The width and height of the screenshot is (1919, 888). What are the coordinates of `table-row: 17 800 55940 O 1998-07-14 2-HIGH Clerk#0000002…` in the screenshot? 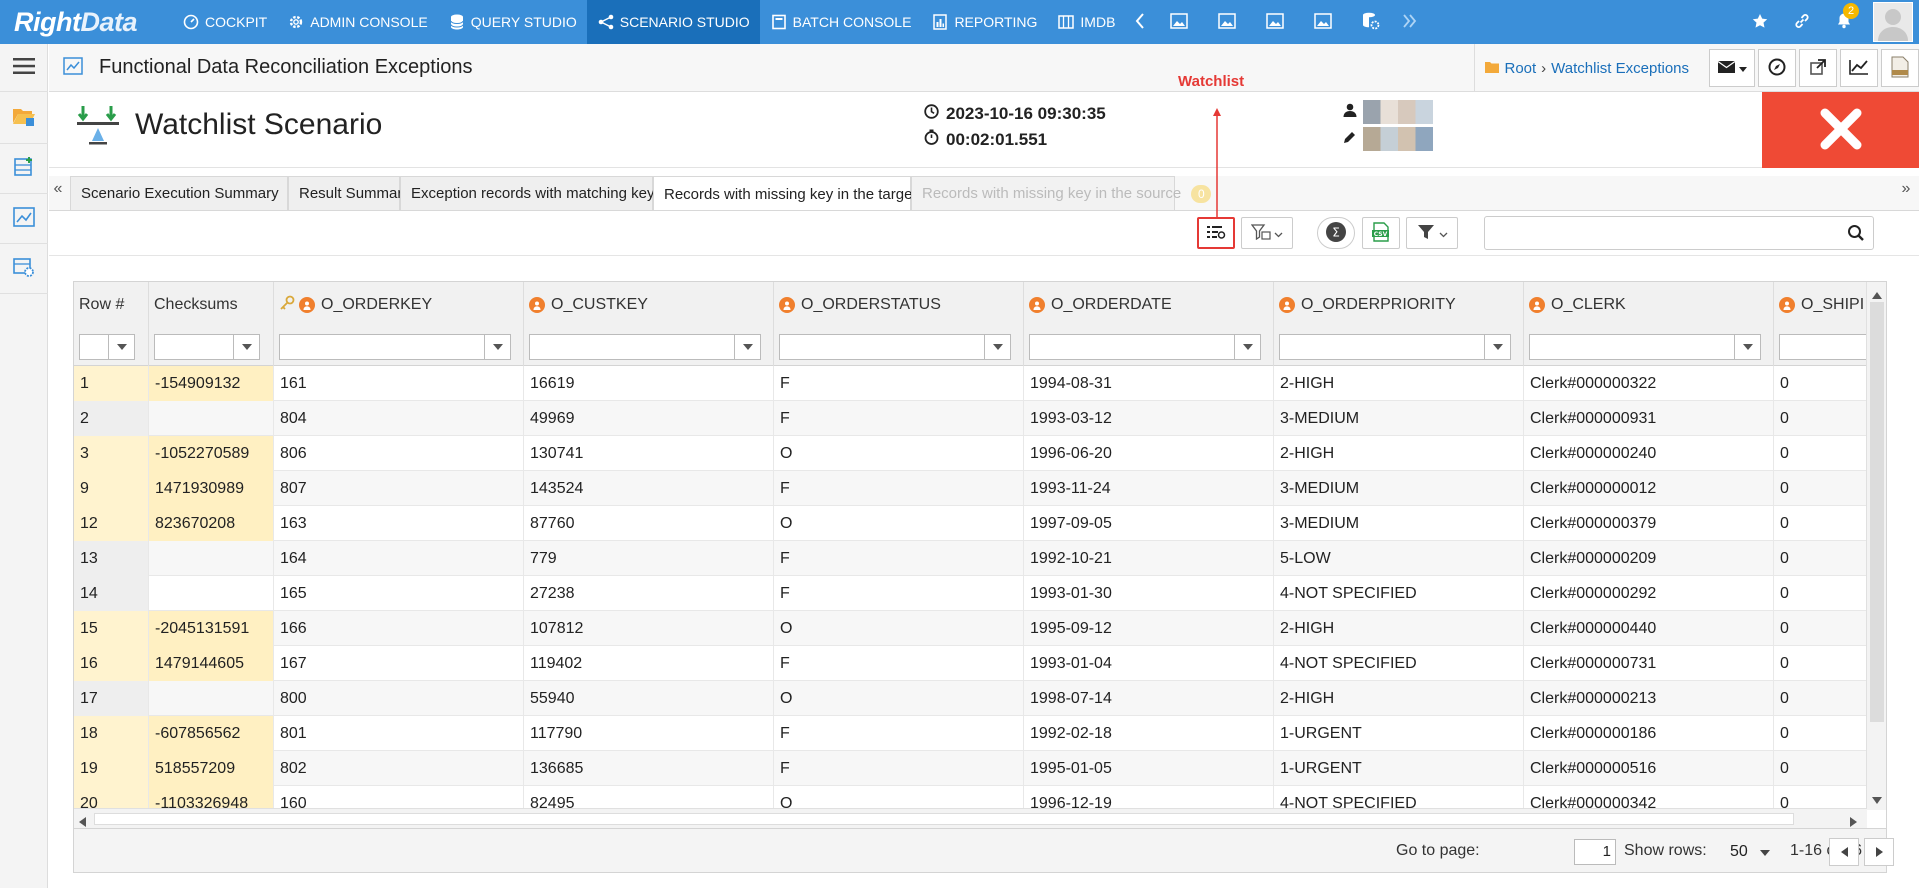 It's located at (970, 698).